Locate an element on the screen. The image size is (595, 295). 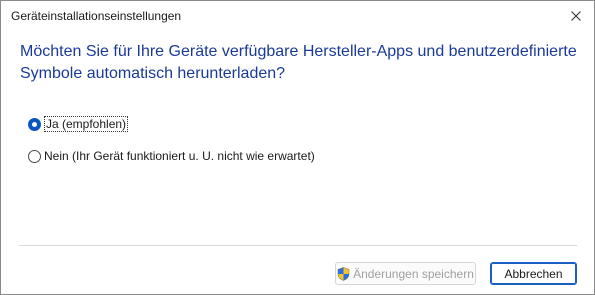
window-title: Geräteinstallationseinstellungen is located at coordinates (96, 16).